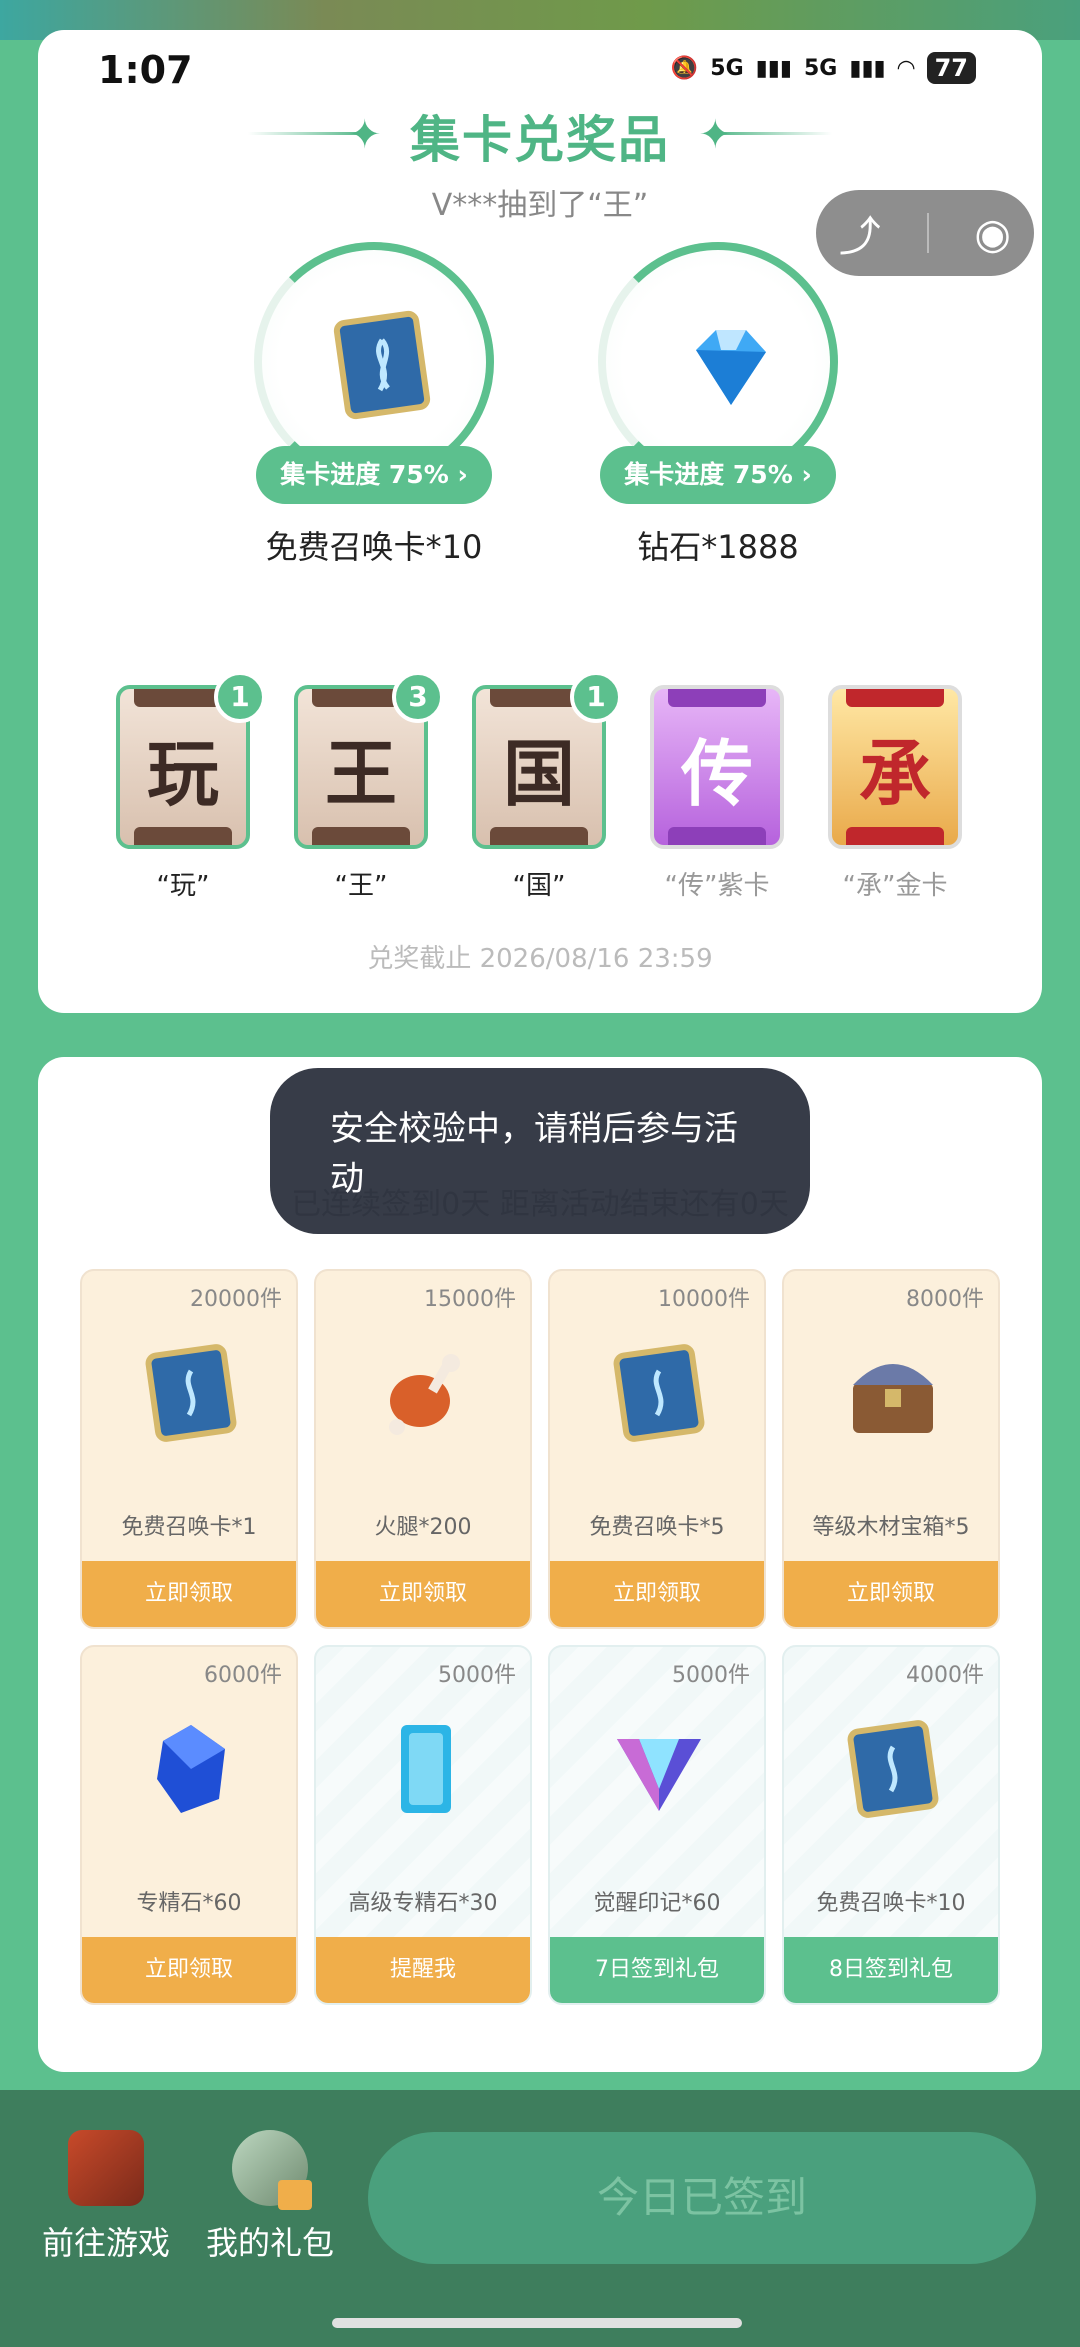  I want to click on card-char: 传, so click(716, 773).